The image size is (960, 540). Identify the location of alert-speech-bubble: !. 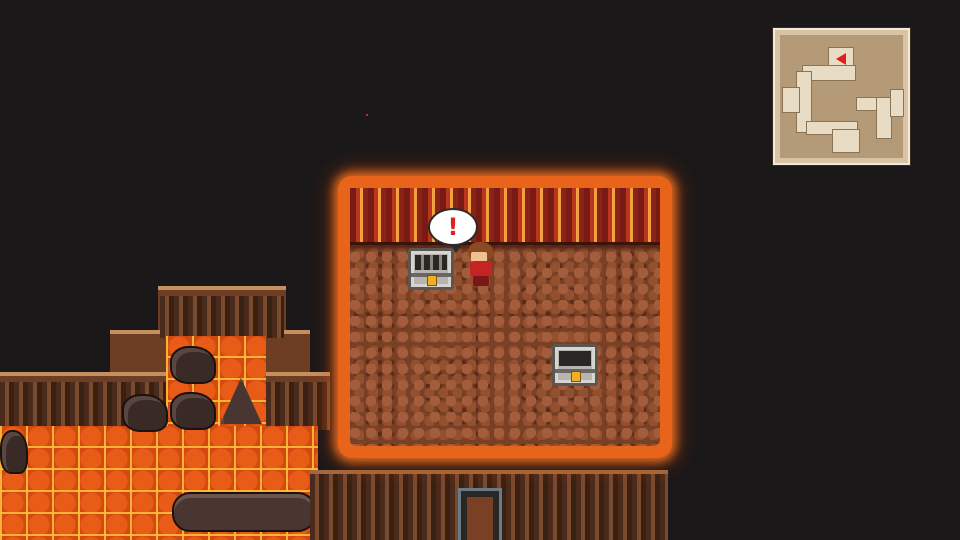
(453, 230).